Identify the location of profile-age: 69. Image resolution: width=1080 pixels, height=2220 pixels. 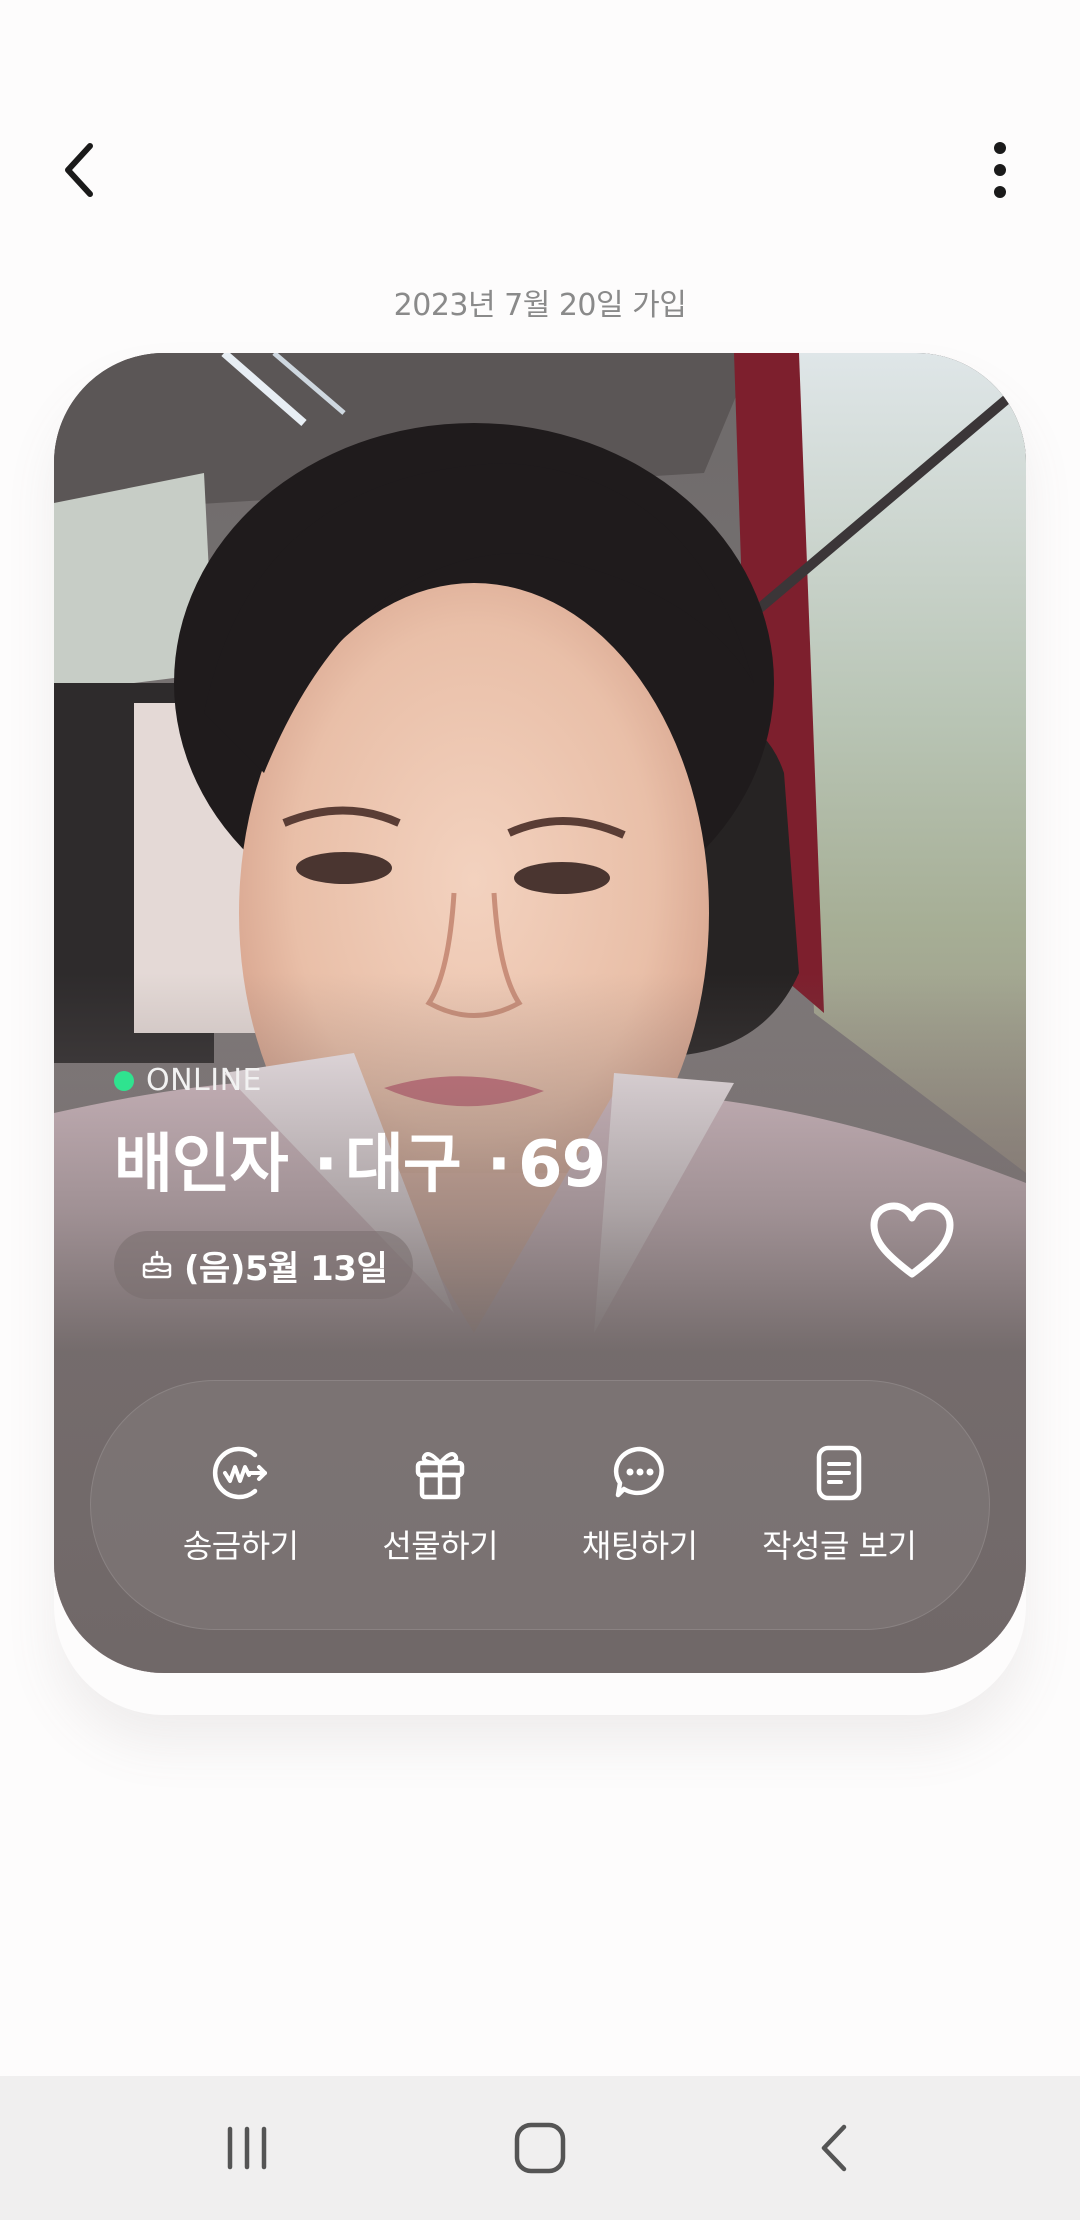
(562, 1165).